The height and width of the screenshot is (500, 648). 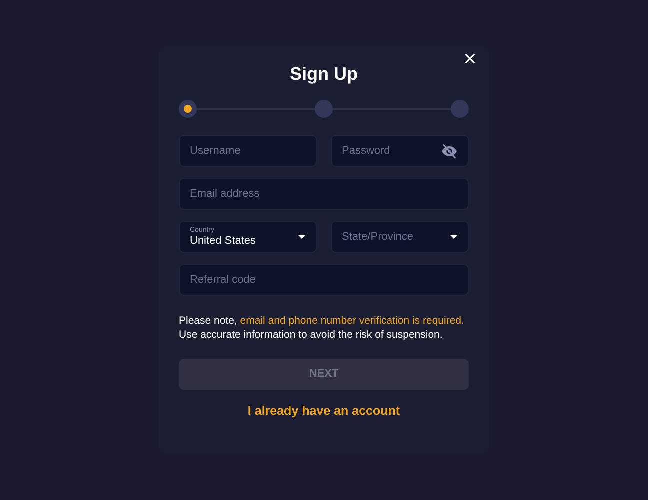 I want to click on eye-slash-icon, so click(x=449, y=151).